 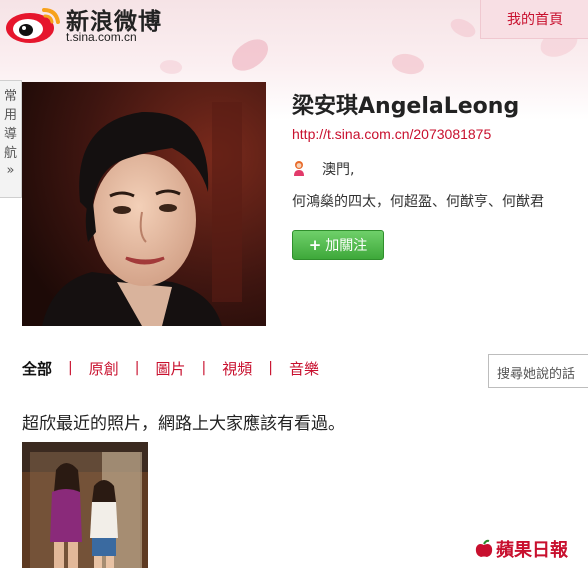 I want to click on watermark-text: 蘋果日報, so click(x=532, y=550).